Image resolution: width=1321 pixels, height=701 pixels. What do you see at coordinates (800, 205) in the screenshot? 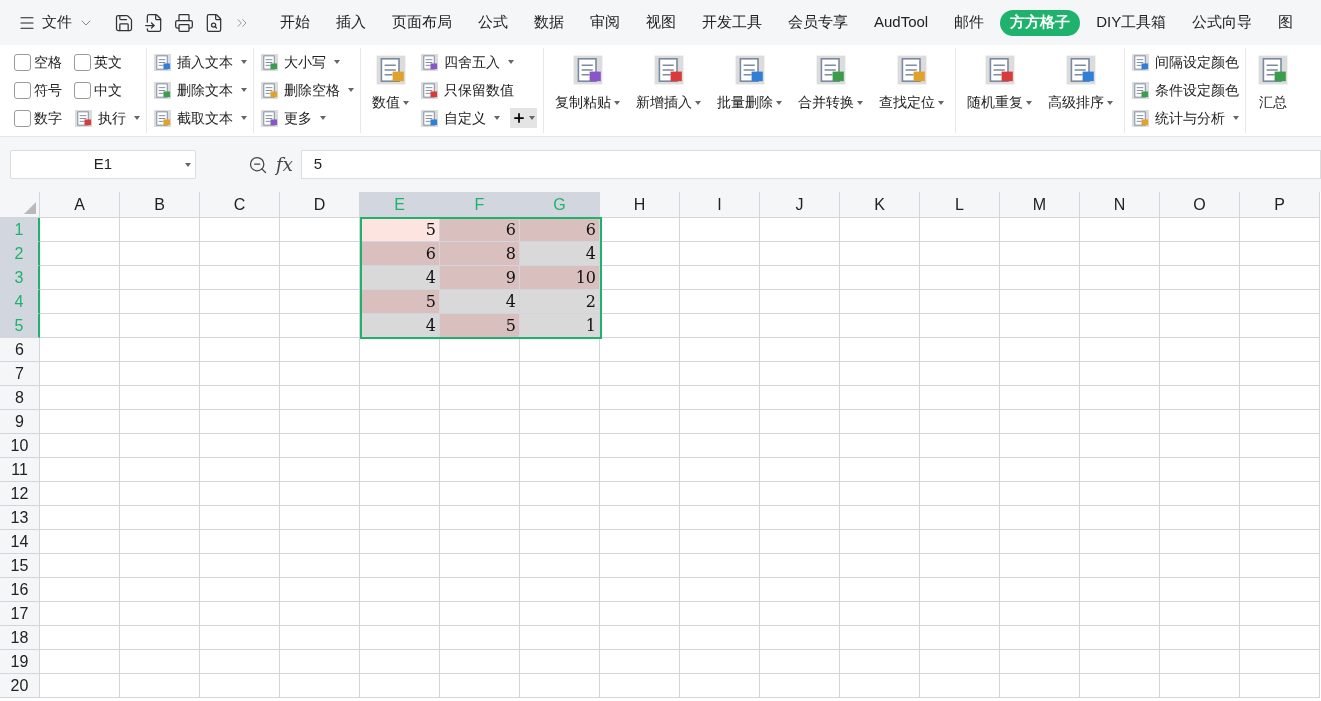
I see `column-header: J` at bounding box center [800, 205].